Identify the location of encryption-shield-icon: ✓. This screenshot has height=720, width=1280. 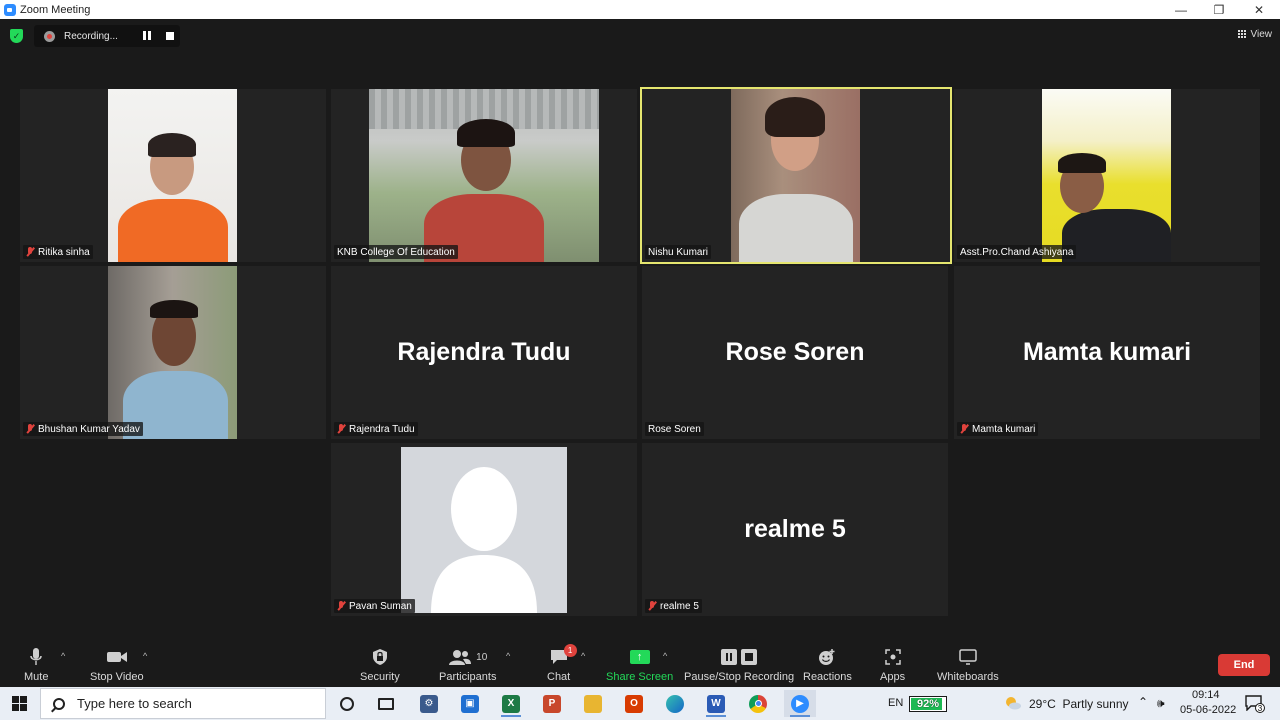
(16, 36).